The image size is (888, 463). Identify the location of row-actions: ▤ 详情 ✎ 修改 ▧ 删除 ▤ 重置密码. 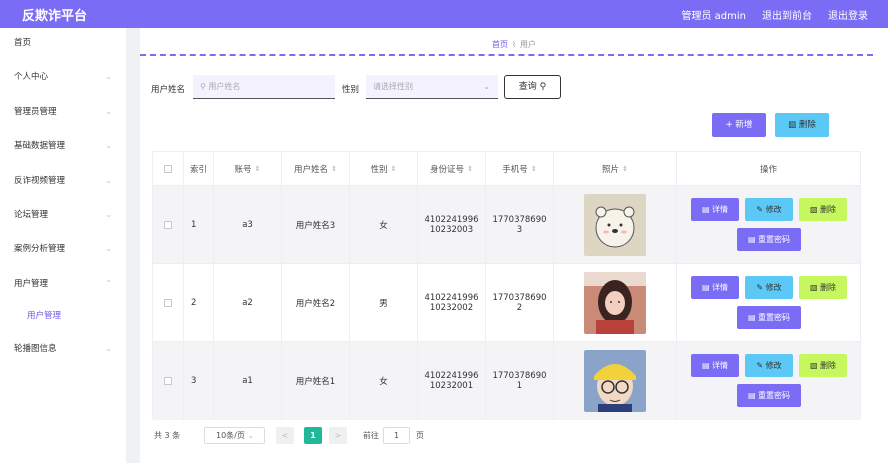
(768, 302).